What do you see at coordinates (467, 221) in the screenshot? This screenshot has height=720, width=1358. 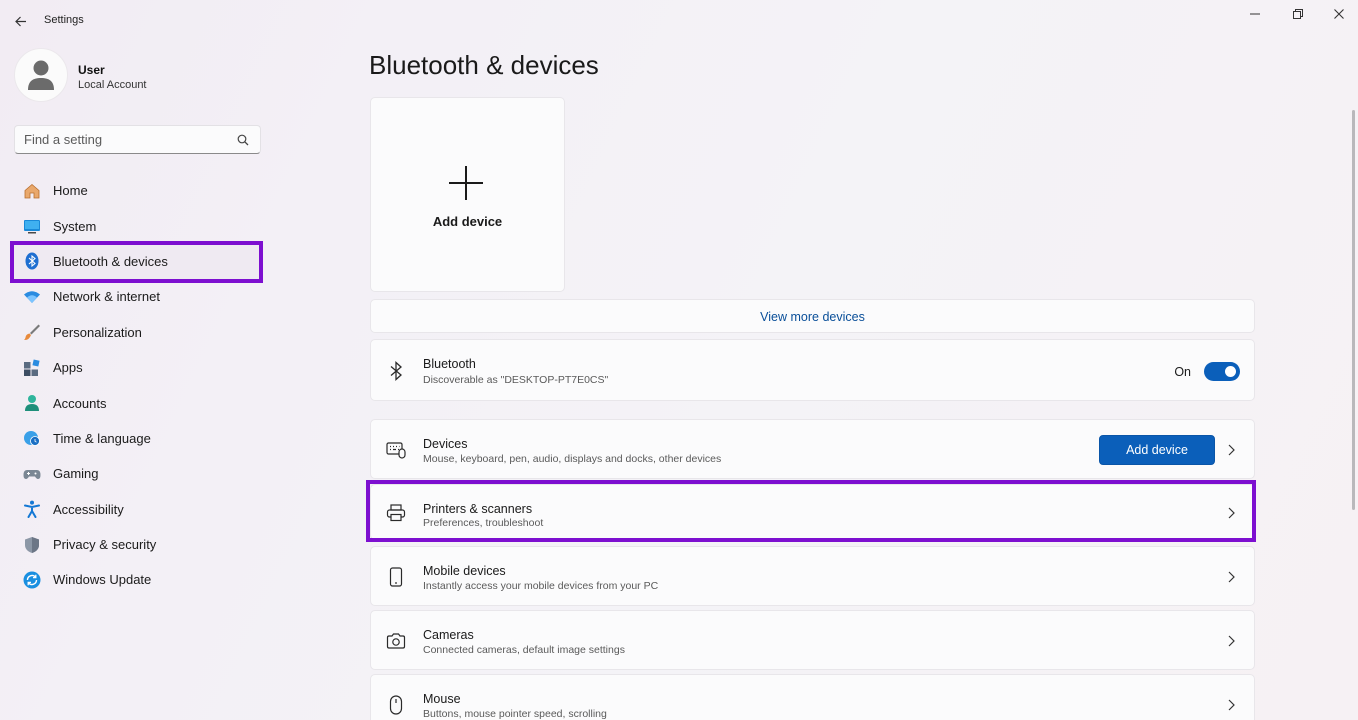 I see `add-device-tile-label: Add device` at bounding box center [467, 221].